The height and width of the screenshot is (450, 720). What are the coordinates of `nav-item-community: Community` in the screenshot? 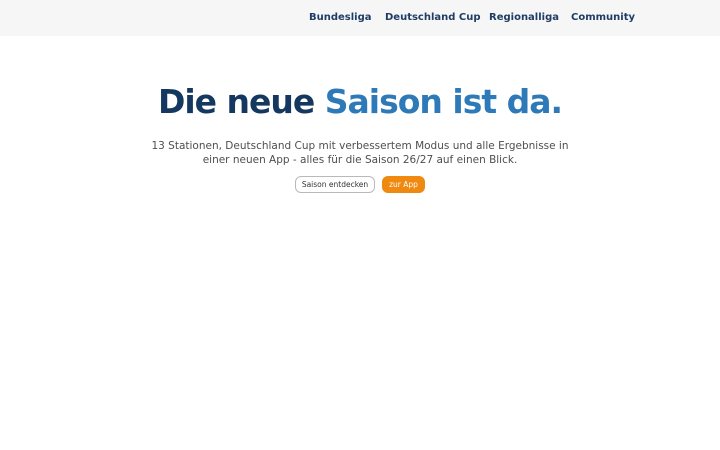 It's located at (603, 17).